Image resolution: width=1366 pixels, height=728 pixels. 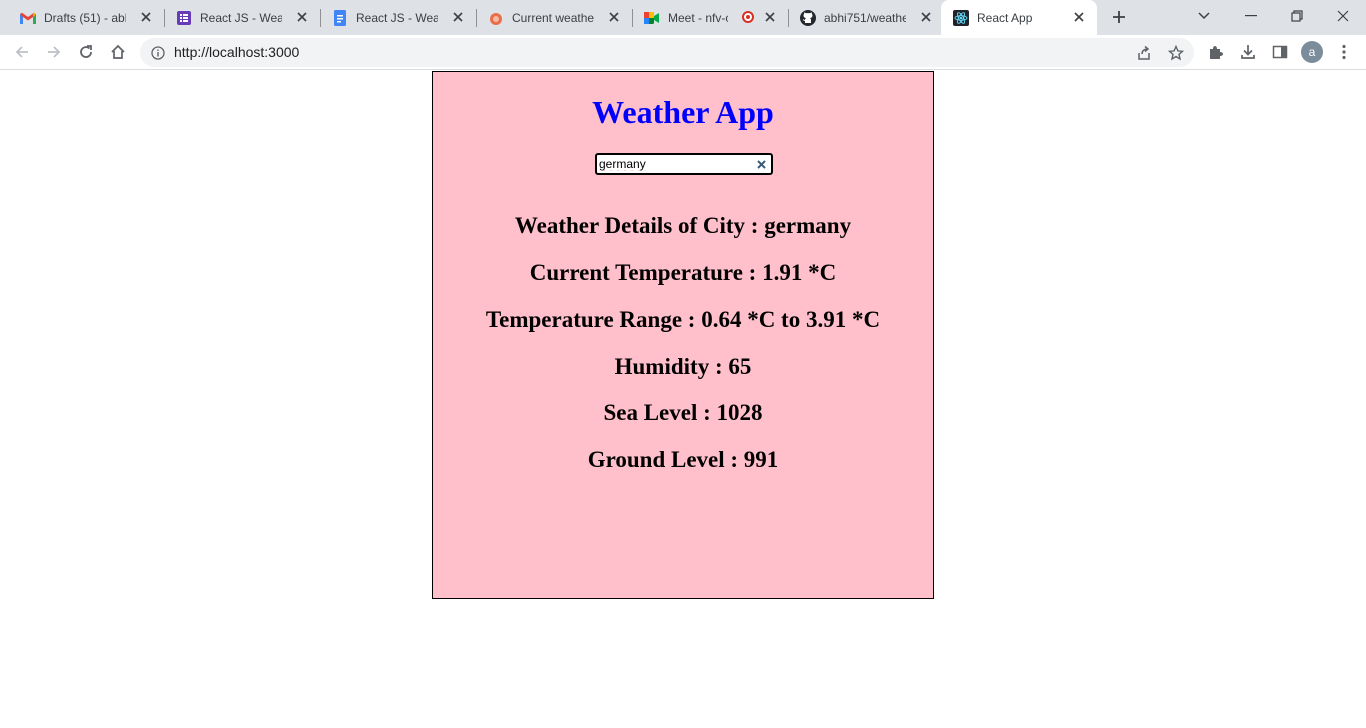 I want to click on home-icon, so click(x=118, y=52).